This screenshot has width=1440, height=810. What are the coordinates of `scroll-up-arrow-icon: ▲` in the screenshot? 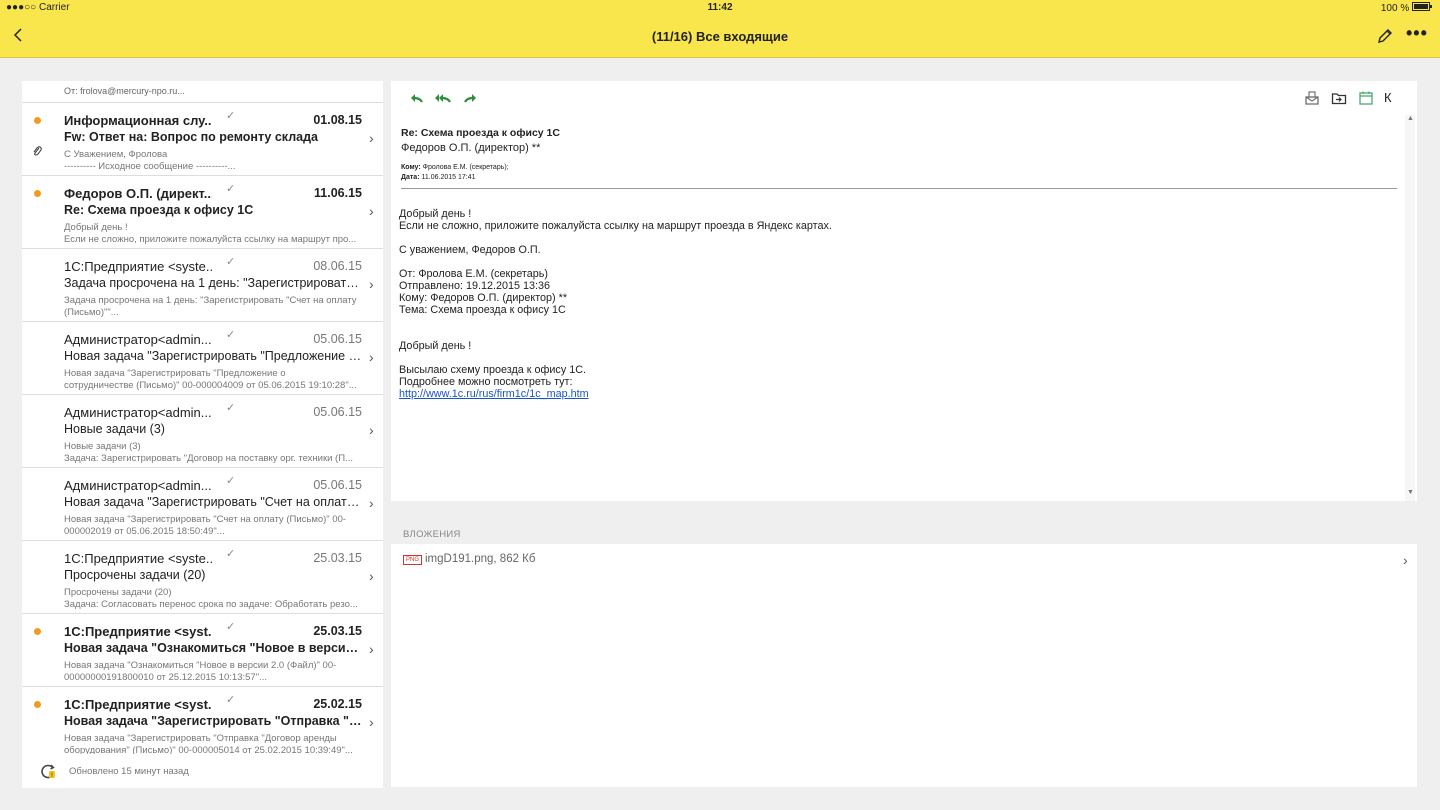 It's located at (1410, 118).